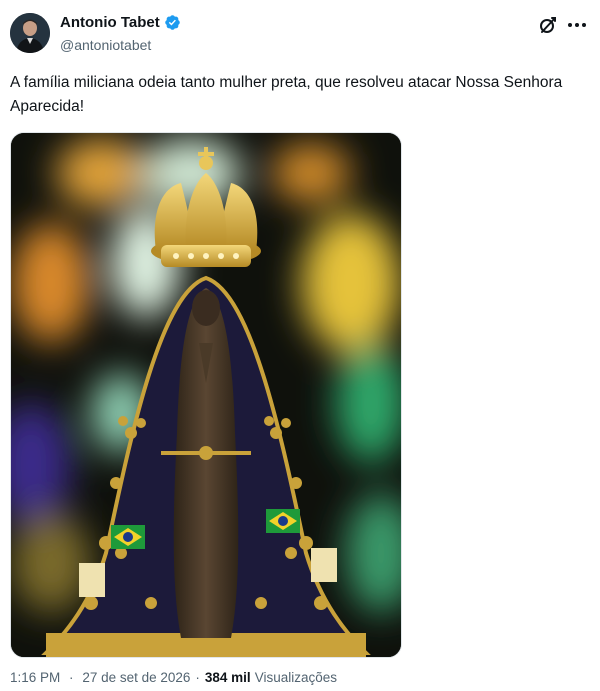 This screenshot has height=691, width=600. I want to click on avatar-image, so click(30, 33).